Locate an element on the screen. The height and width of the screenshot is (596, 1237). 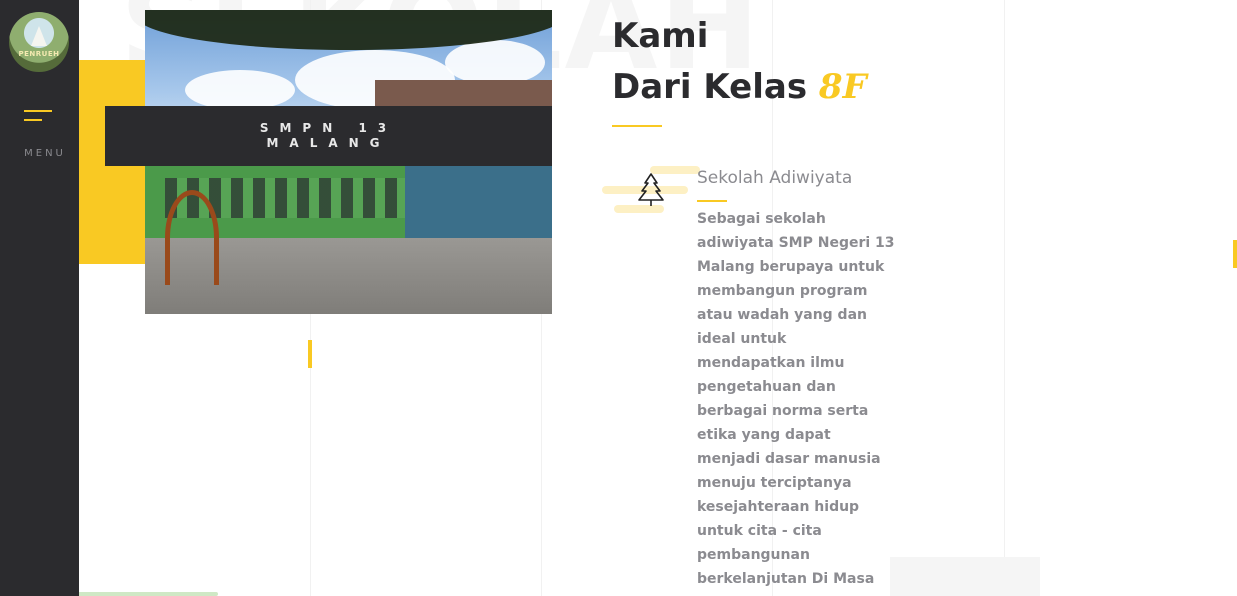
heading-line-2: Dari Kelas 8F is located at coordinates (739, 87).